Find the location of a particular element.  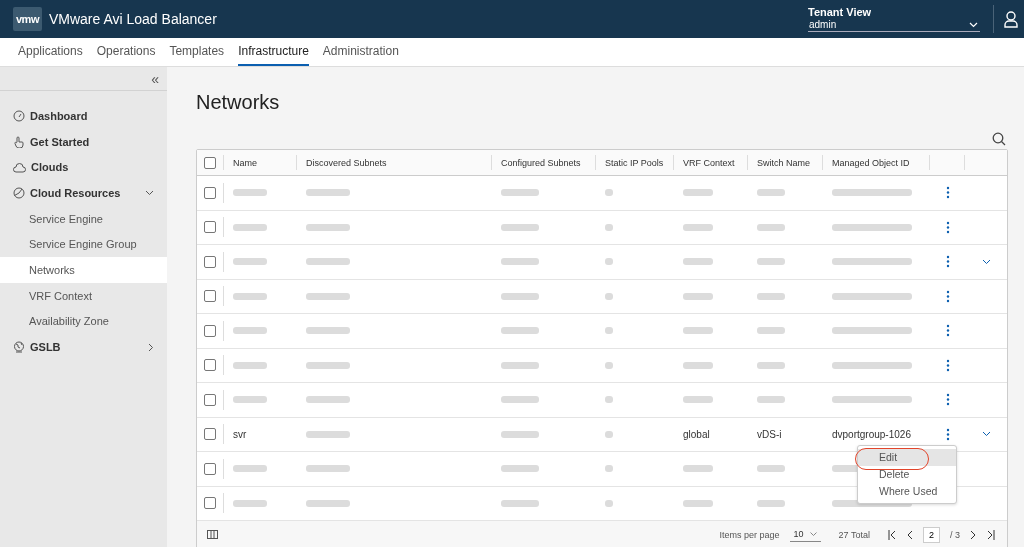

columns-icon is located at coordinates (212, 534).